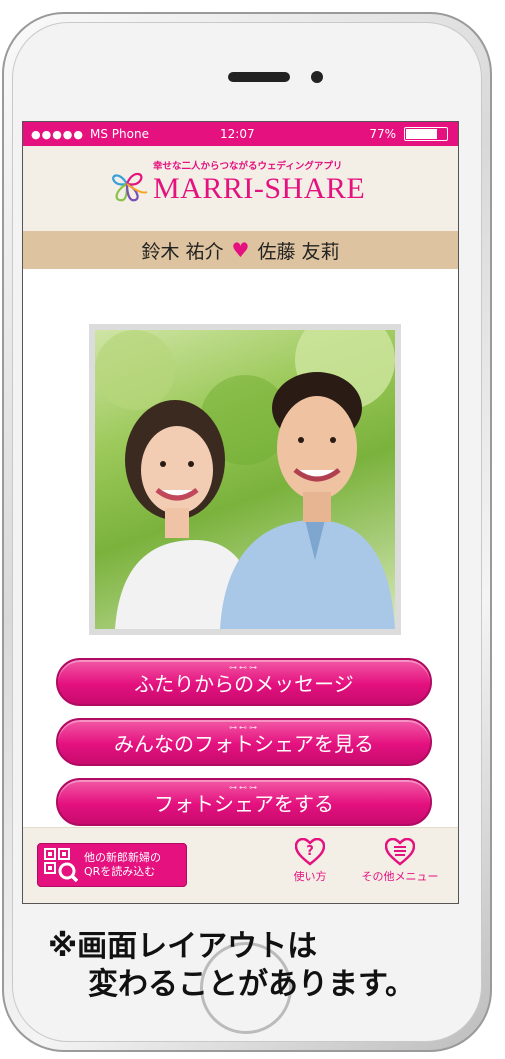 The width and height of the screenshot is (505, 1059). Describe the element at coordinates (421, 134) in the screenshot. I see `battery-level-fill` at that location.